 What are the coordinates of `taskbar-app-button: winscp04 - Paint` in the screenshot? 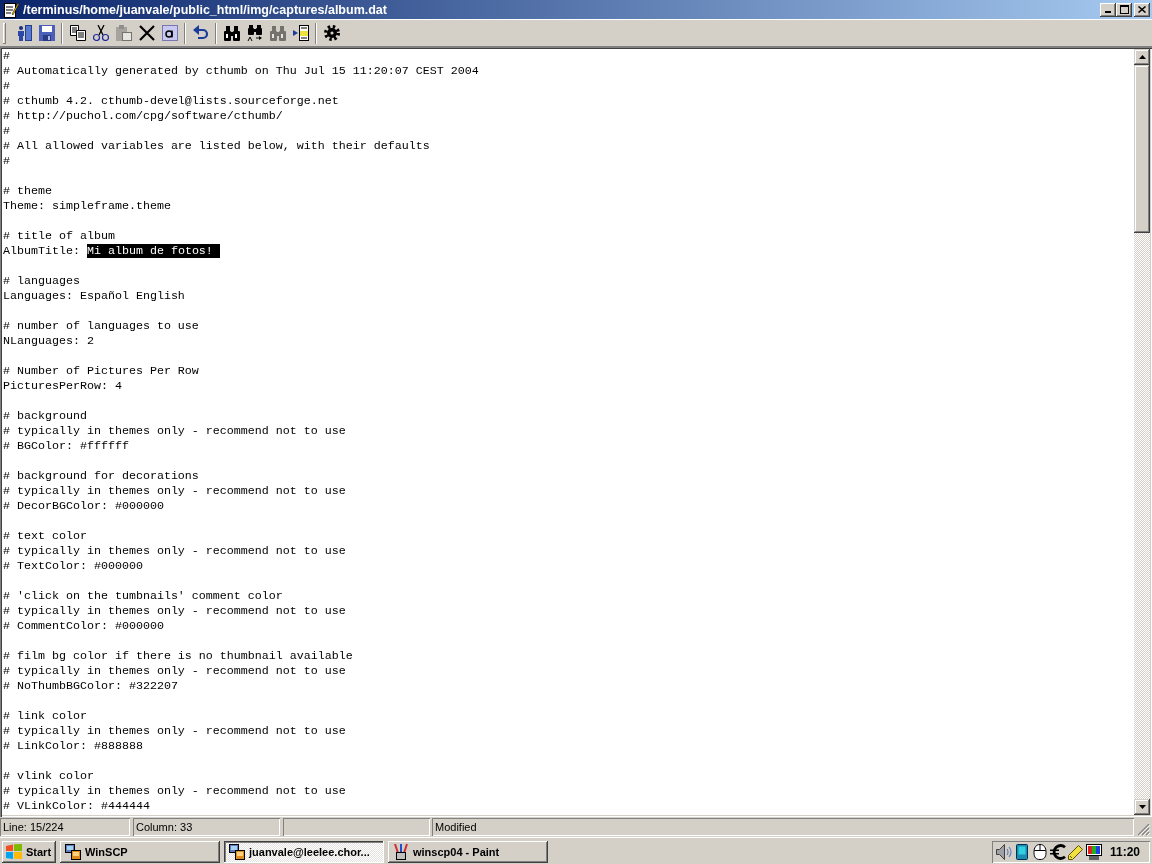 It's located at (468, 851).